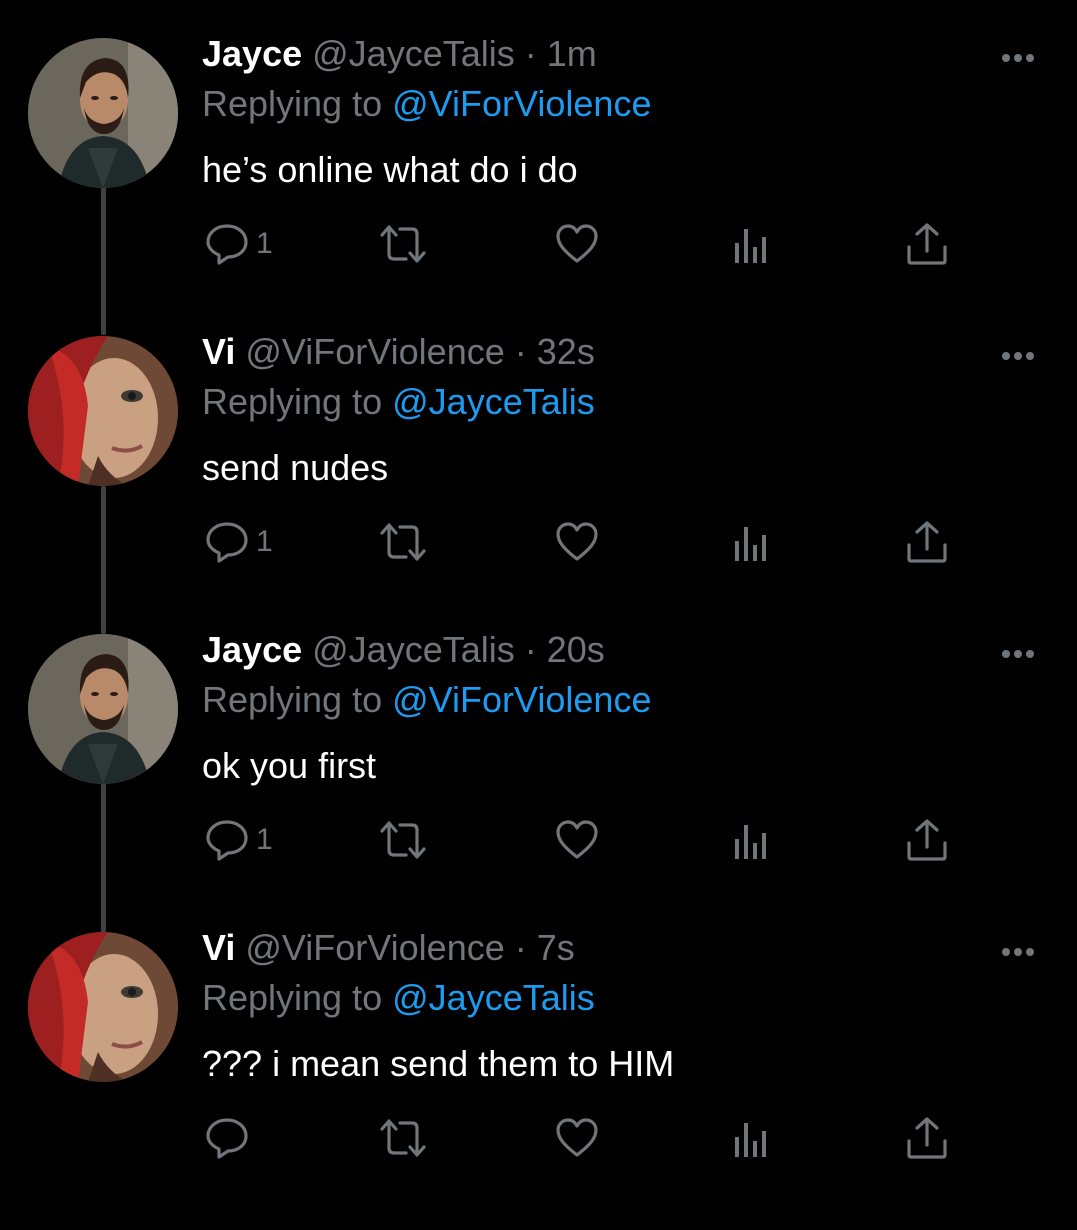 The width and height of the screenshot is (1077, 1230). What do you see at coordinates (566, 351) in the screenshot?
I see `timestamp: 32s` at bounding box center [566, 351].